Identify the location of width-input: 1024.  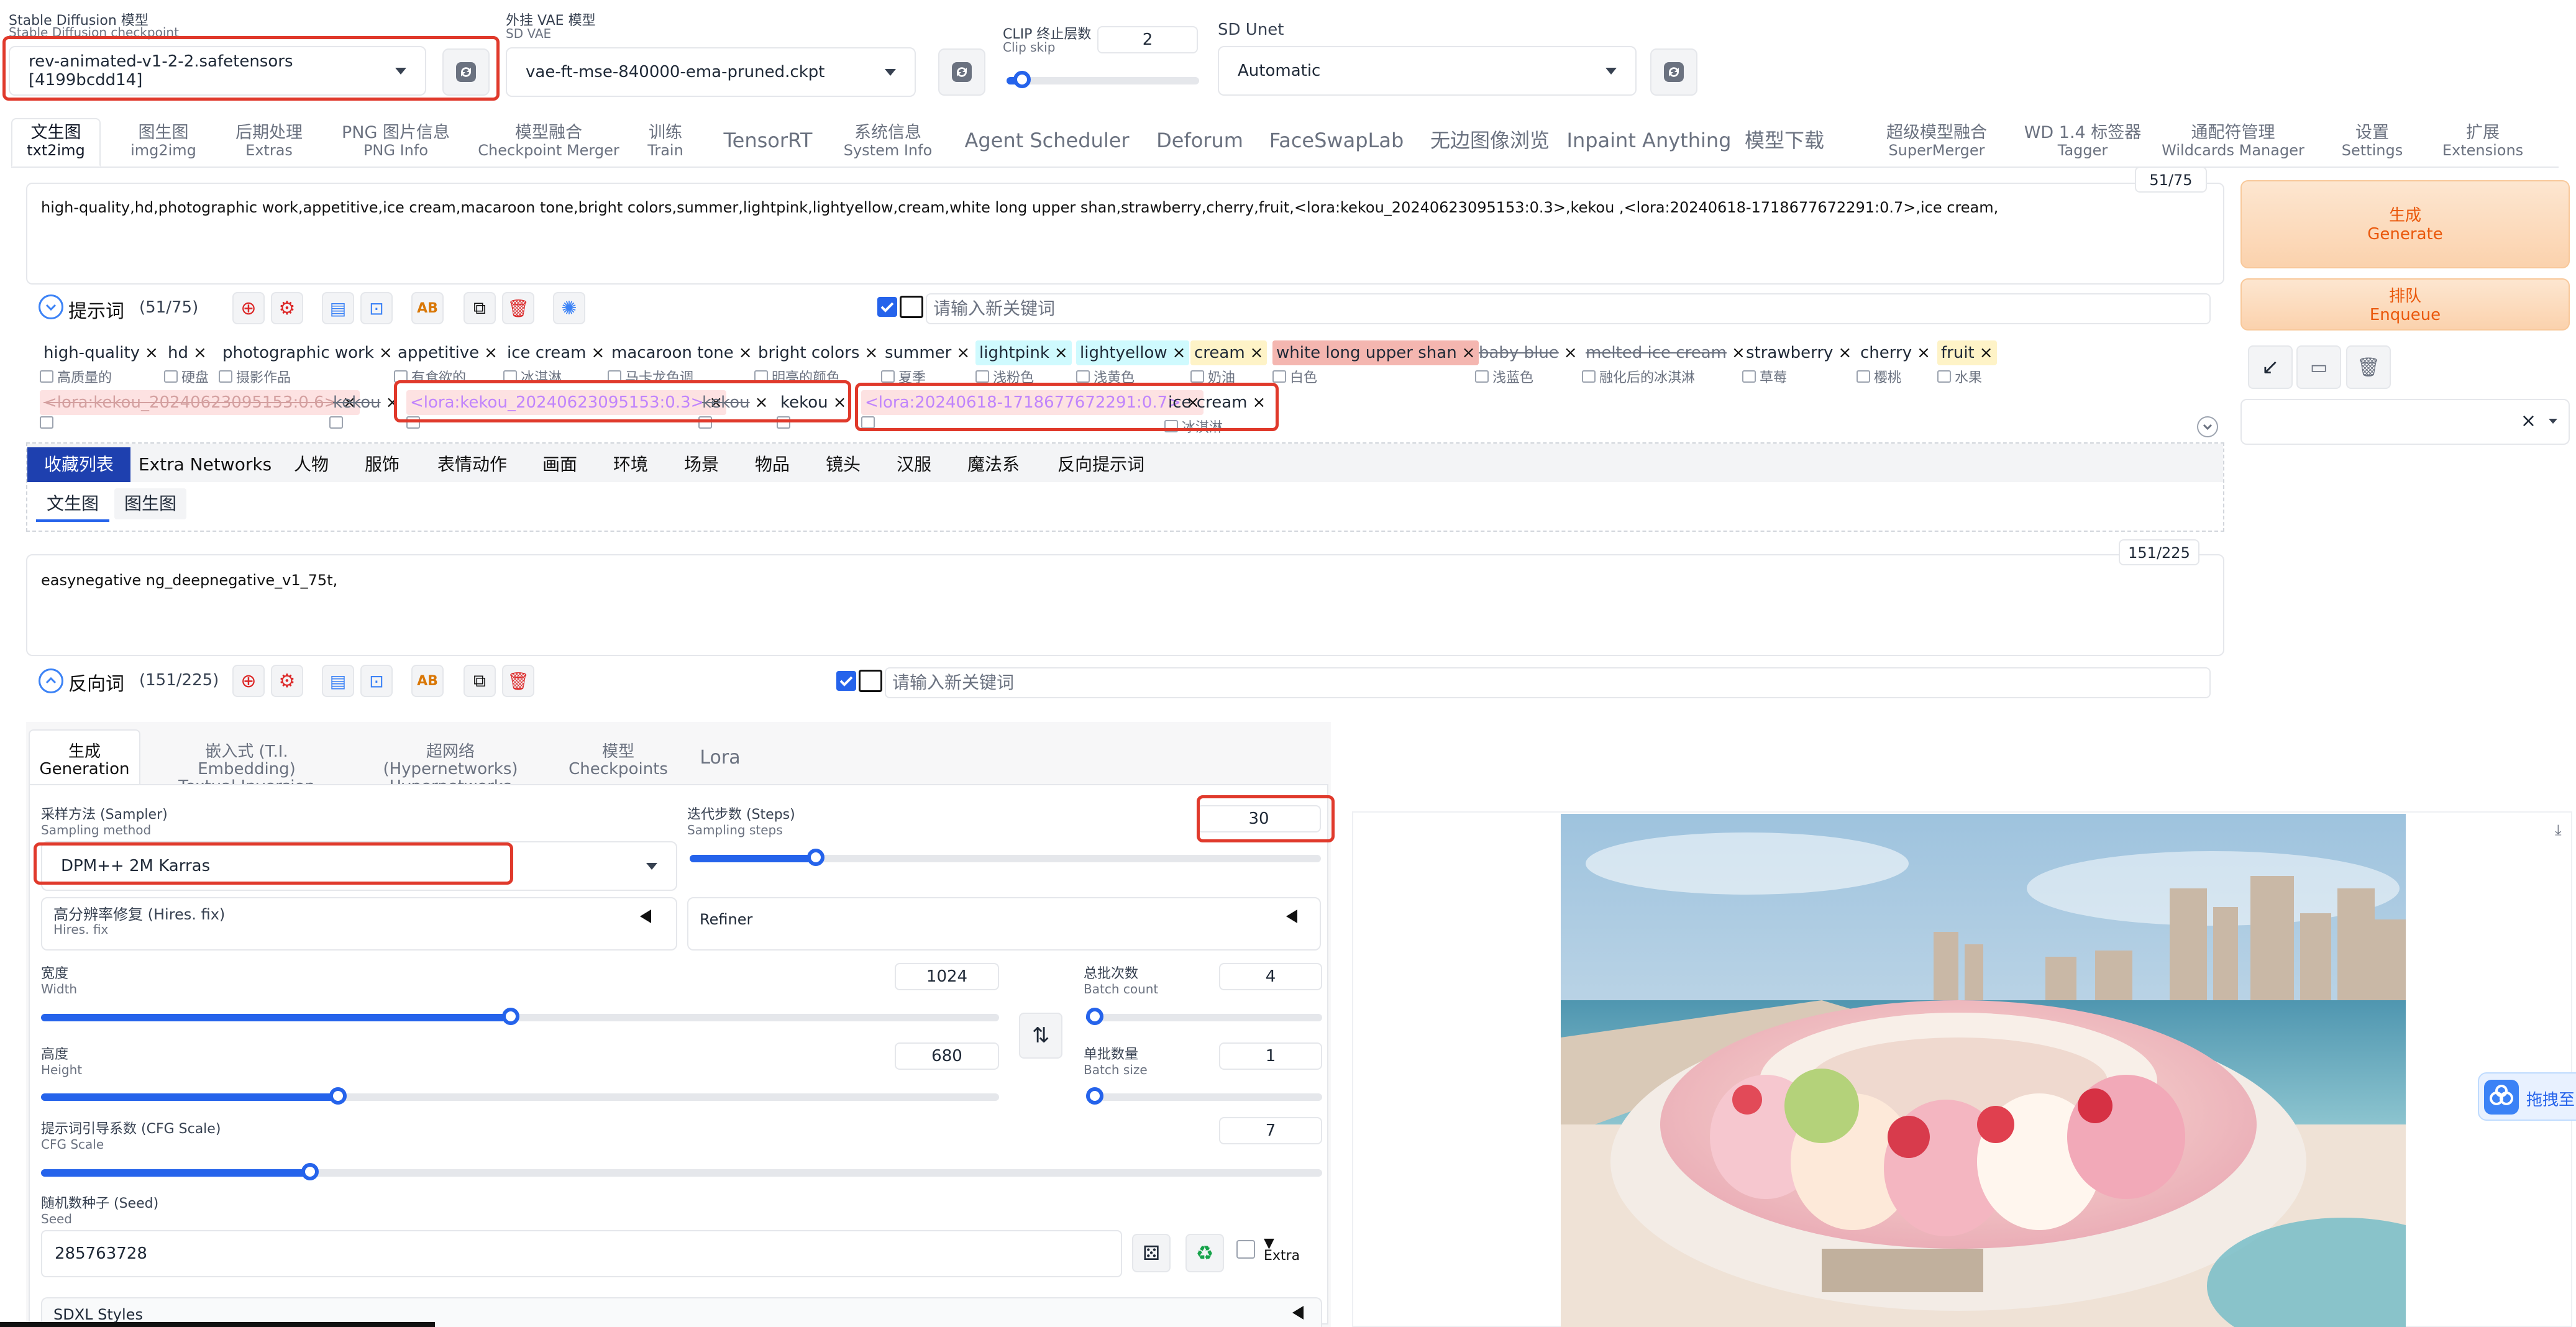
(947, 976).